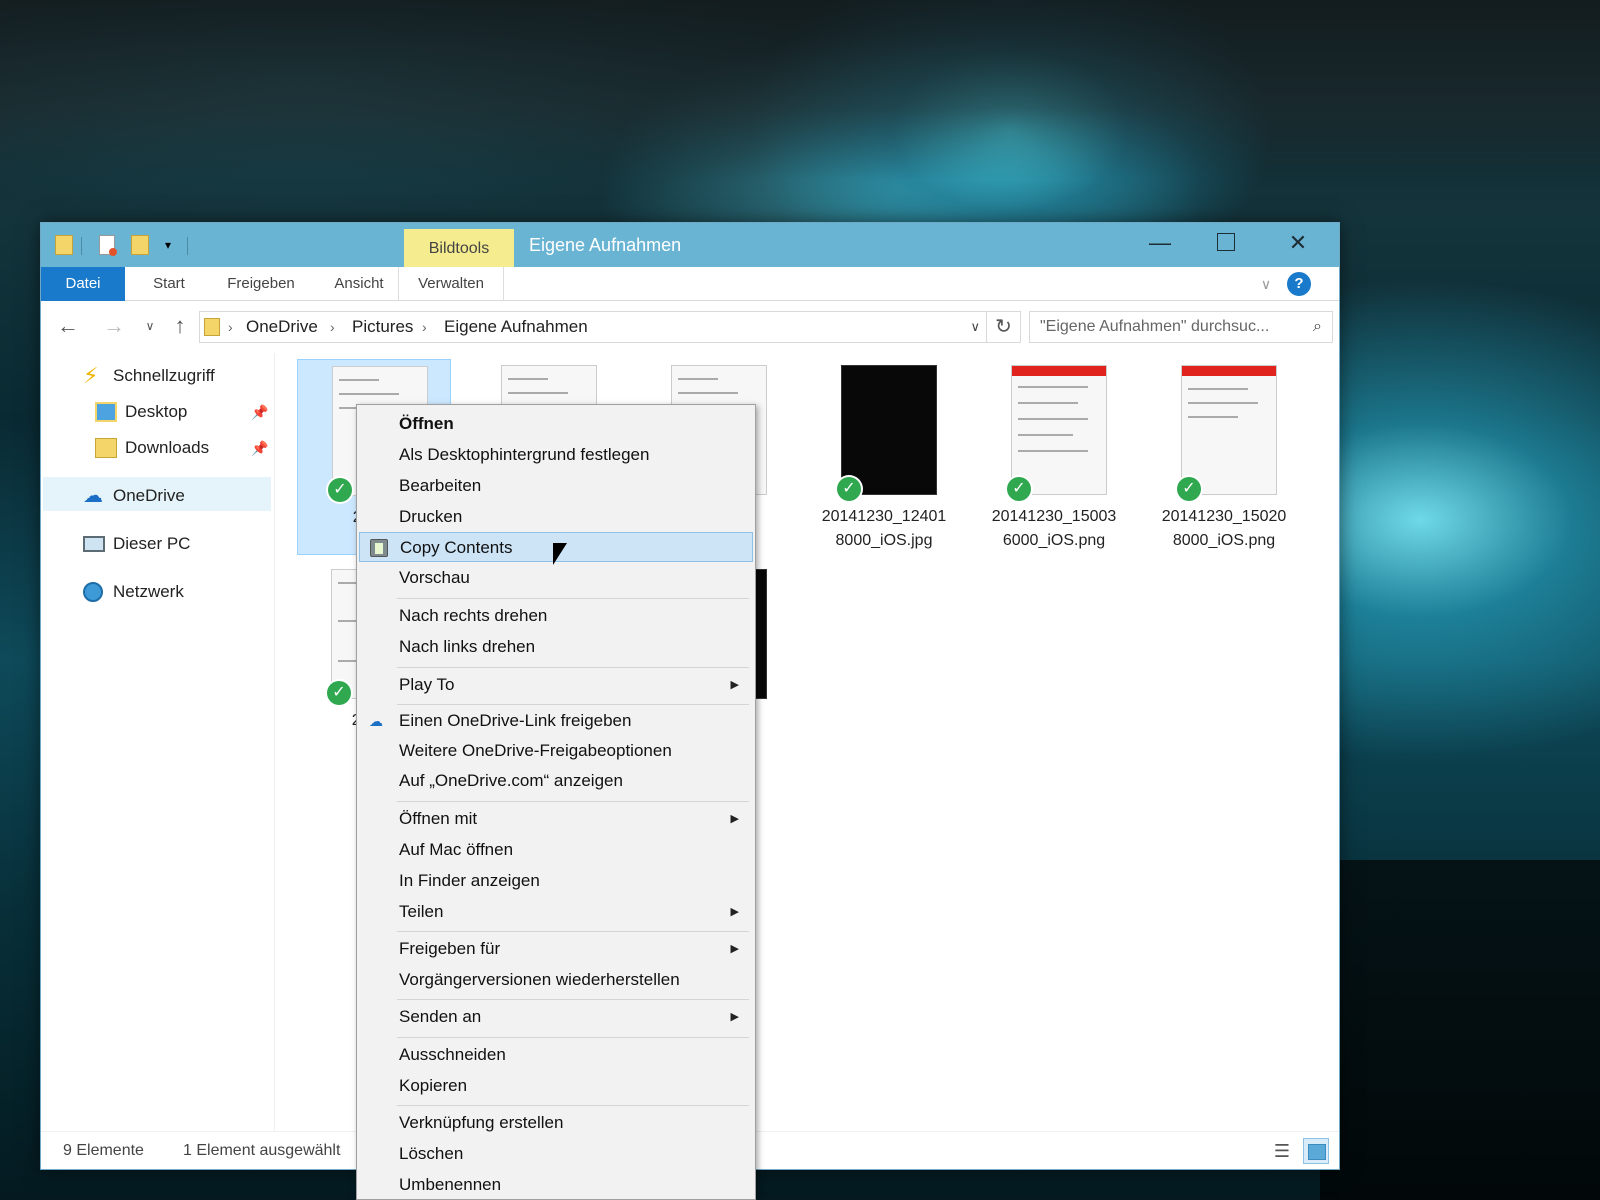 The image size is (1600, 1200). I want to click on nav-item-downloads: Downloads 📌, so click(185, 448).